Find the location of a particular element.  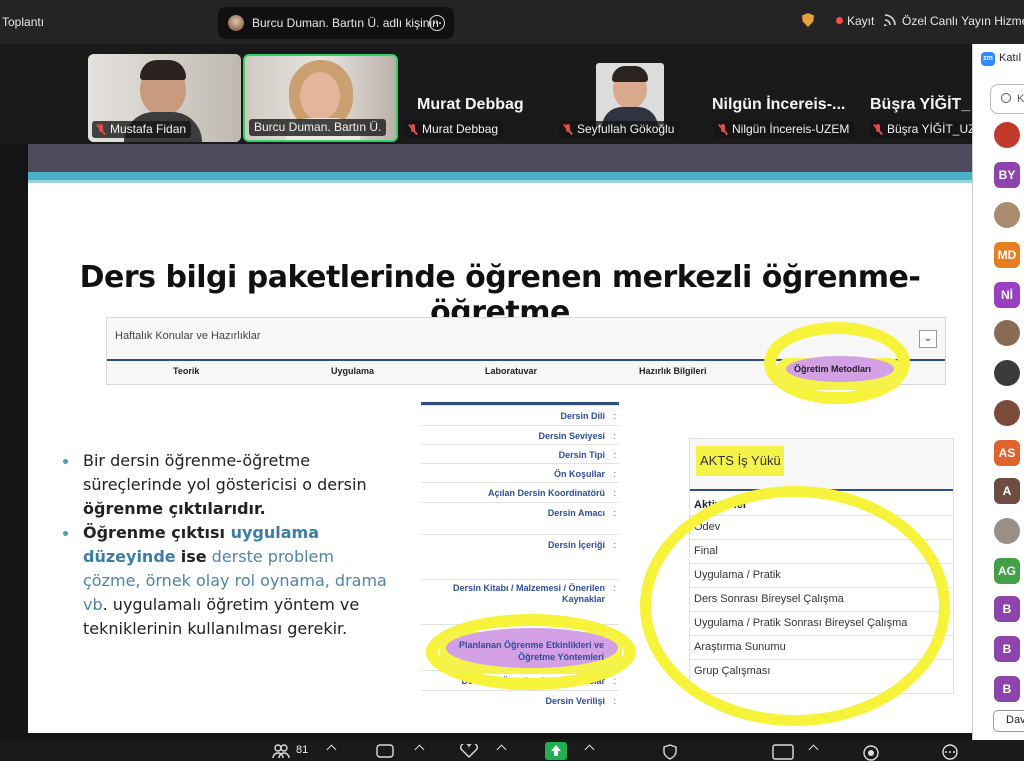

presenter-avatar is located at coordinates (236, 23).